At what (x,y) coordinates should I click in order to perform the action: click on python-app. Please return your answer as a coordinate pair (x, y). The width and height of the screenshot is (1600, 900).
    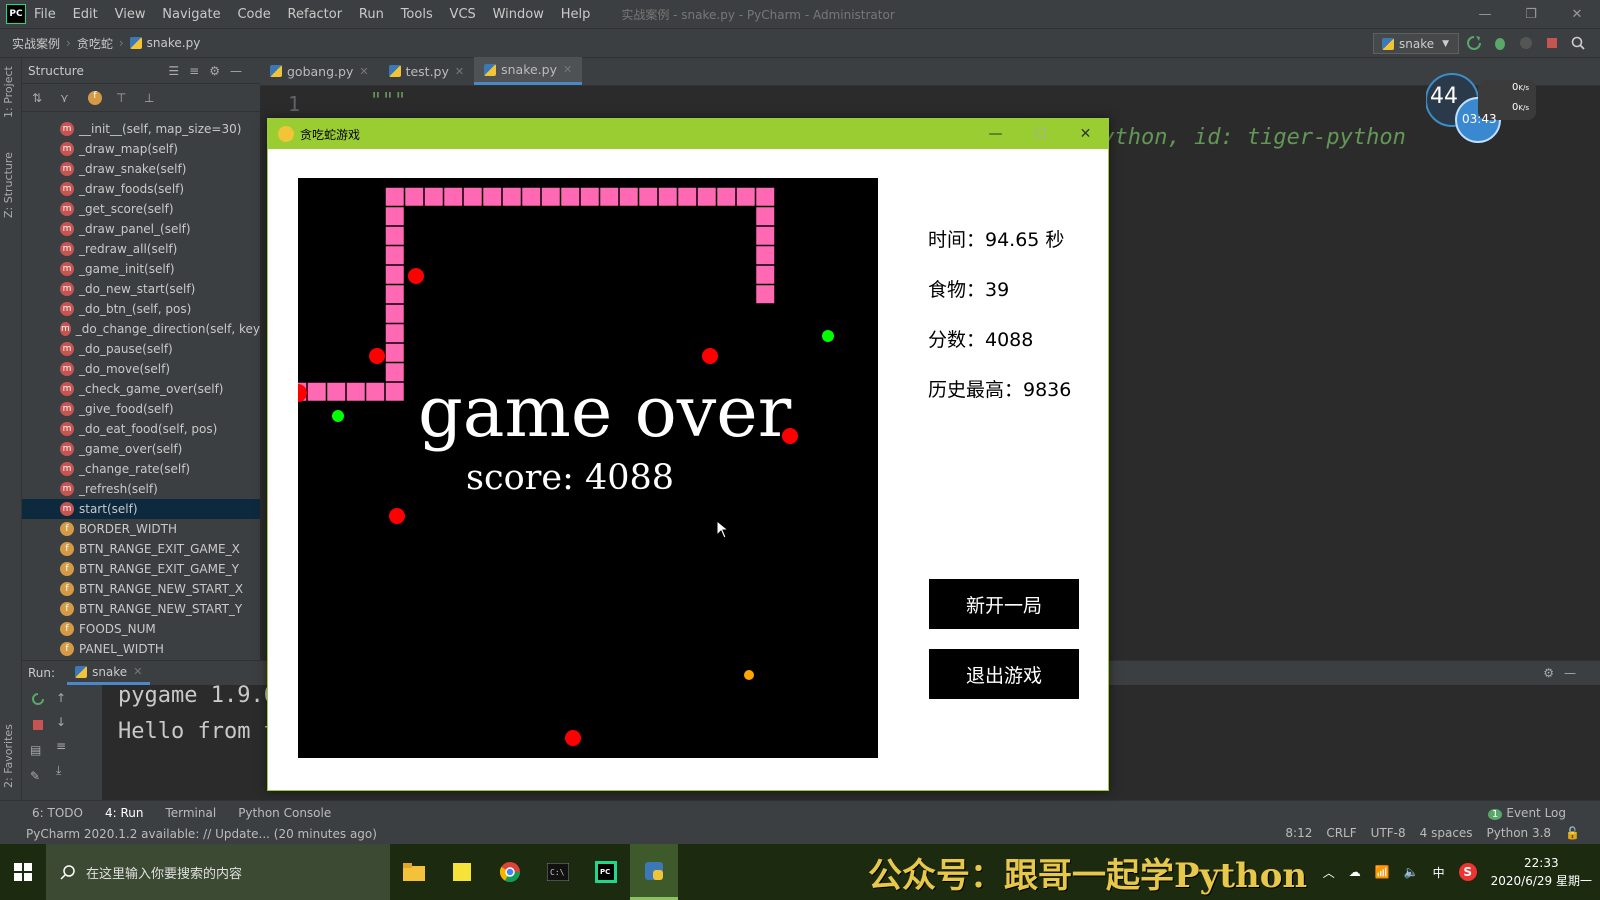
    Looking at the image, I should click on (654, 872).